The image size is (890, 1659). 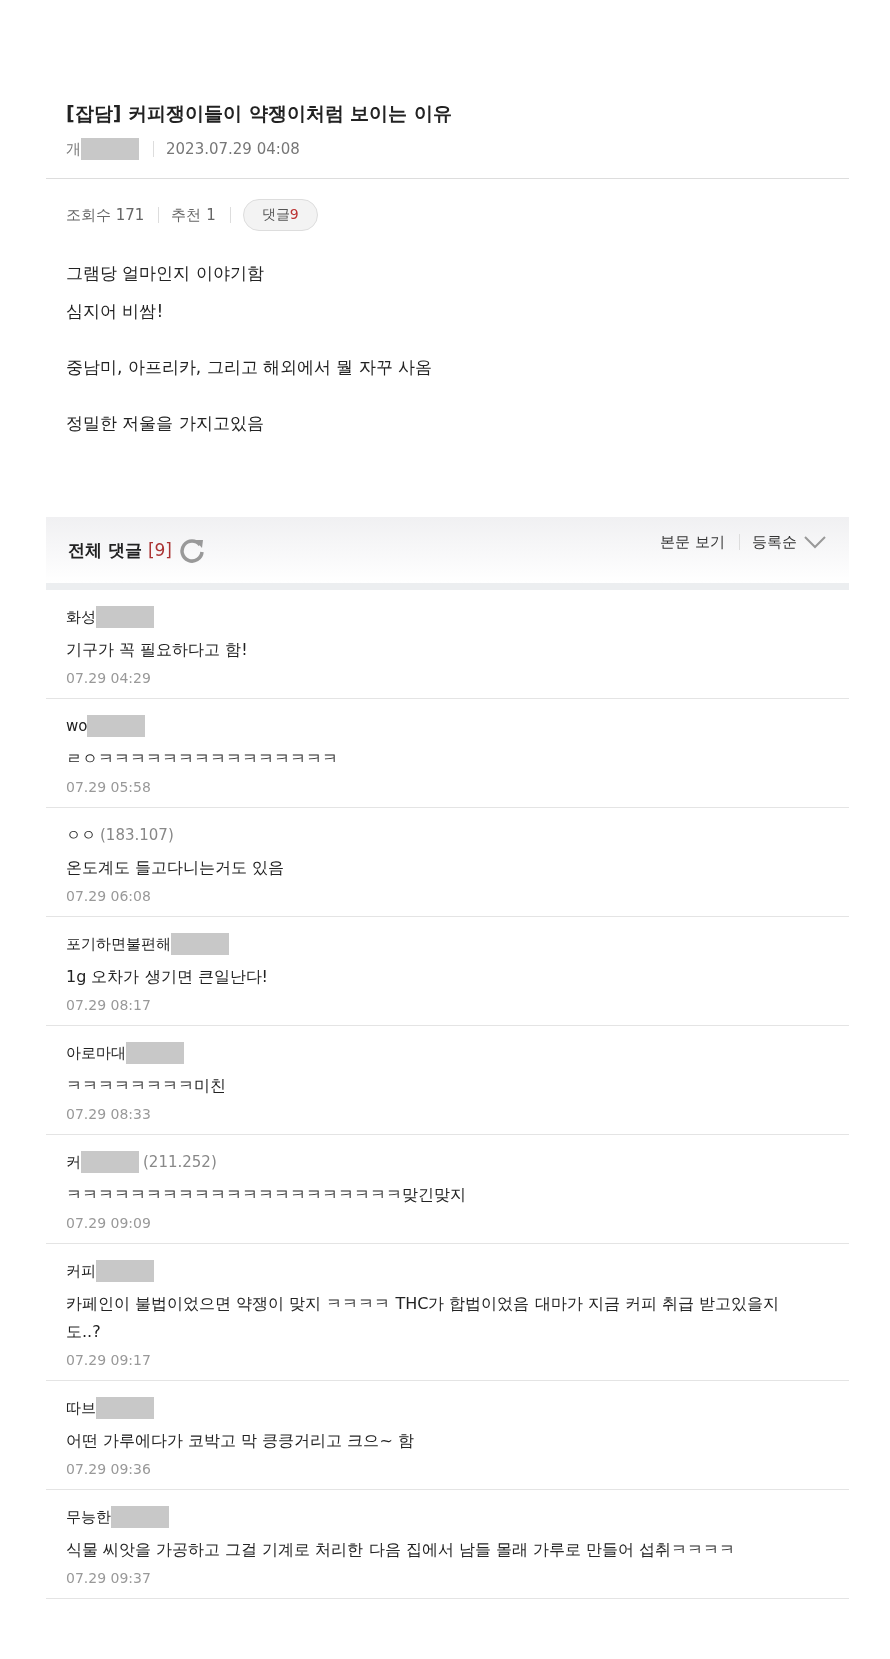 I want to click on comment-text: ㄹㅇㅋㅋㅋㅋㅋㅋㅋㅋㅋㅋㅋㅋㅋㅋㅋ, so click(x=202, y=759).